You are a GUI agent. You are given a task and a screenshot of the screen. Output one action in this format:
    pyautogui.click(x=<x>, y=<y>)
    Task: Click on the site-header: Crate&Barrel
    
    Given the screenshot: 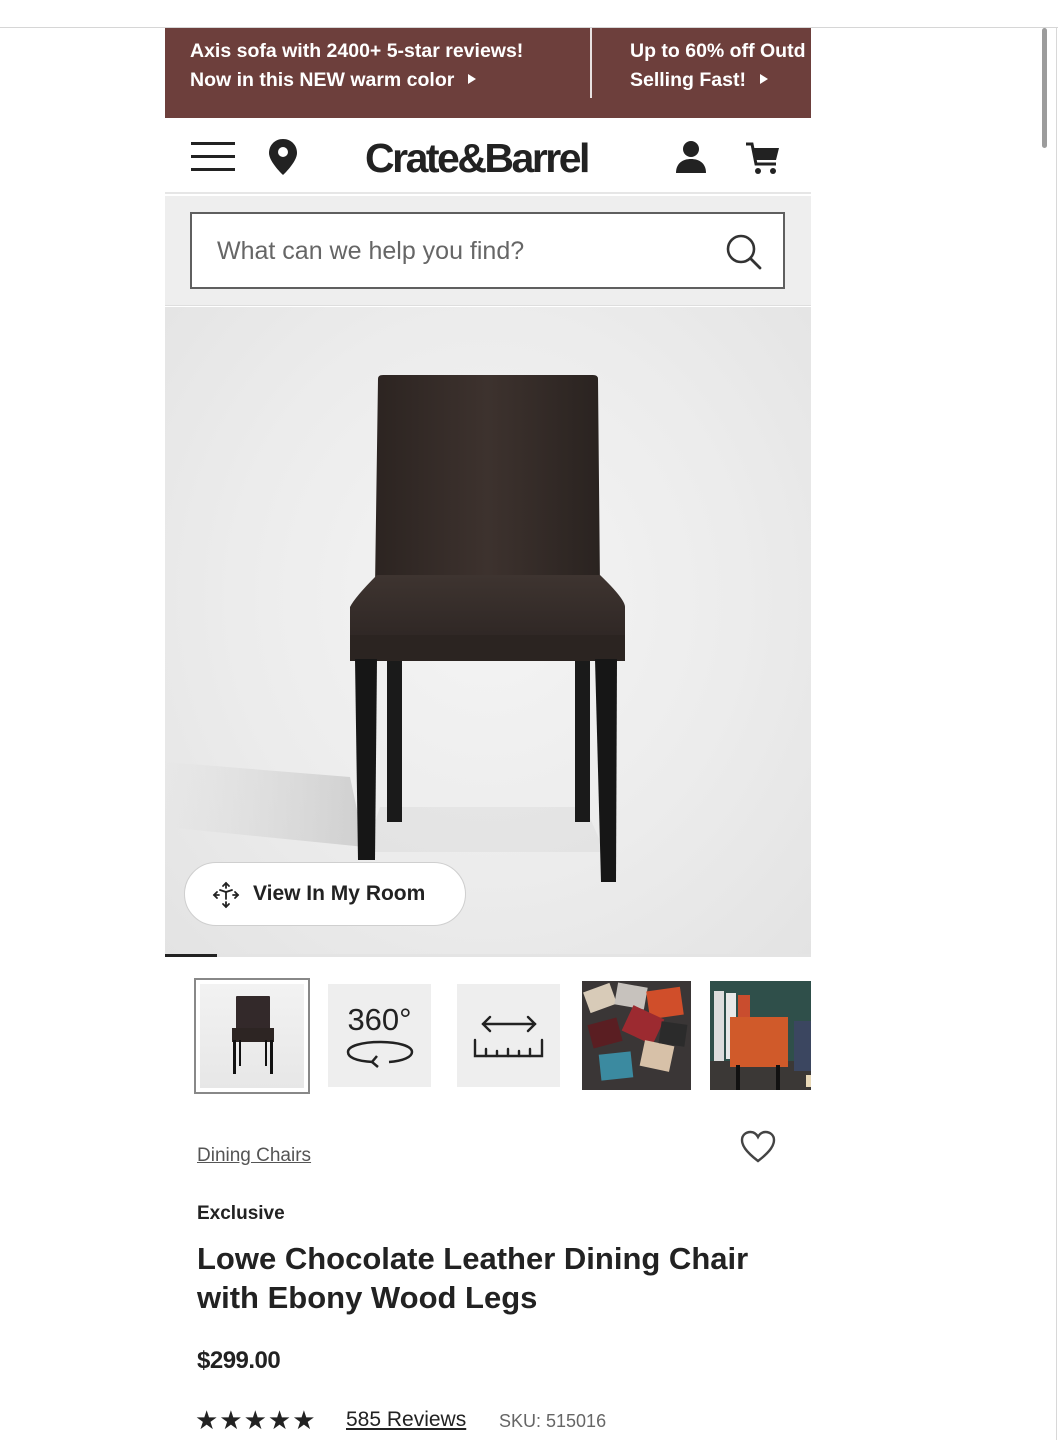 What is the action you would take?
    pyautogui.click(x=488, y=156)
    